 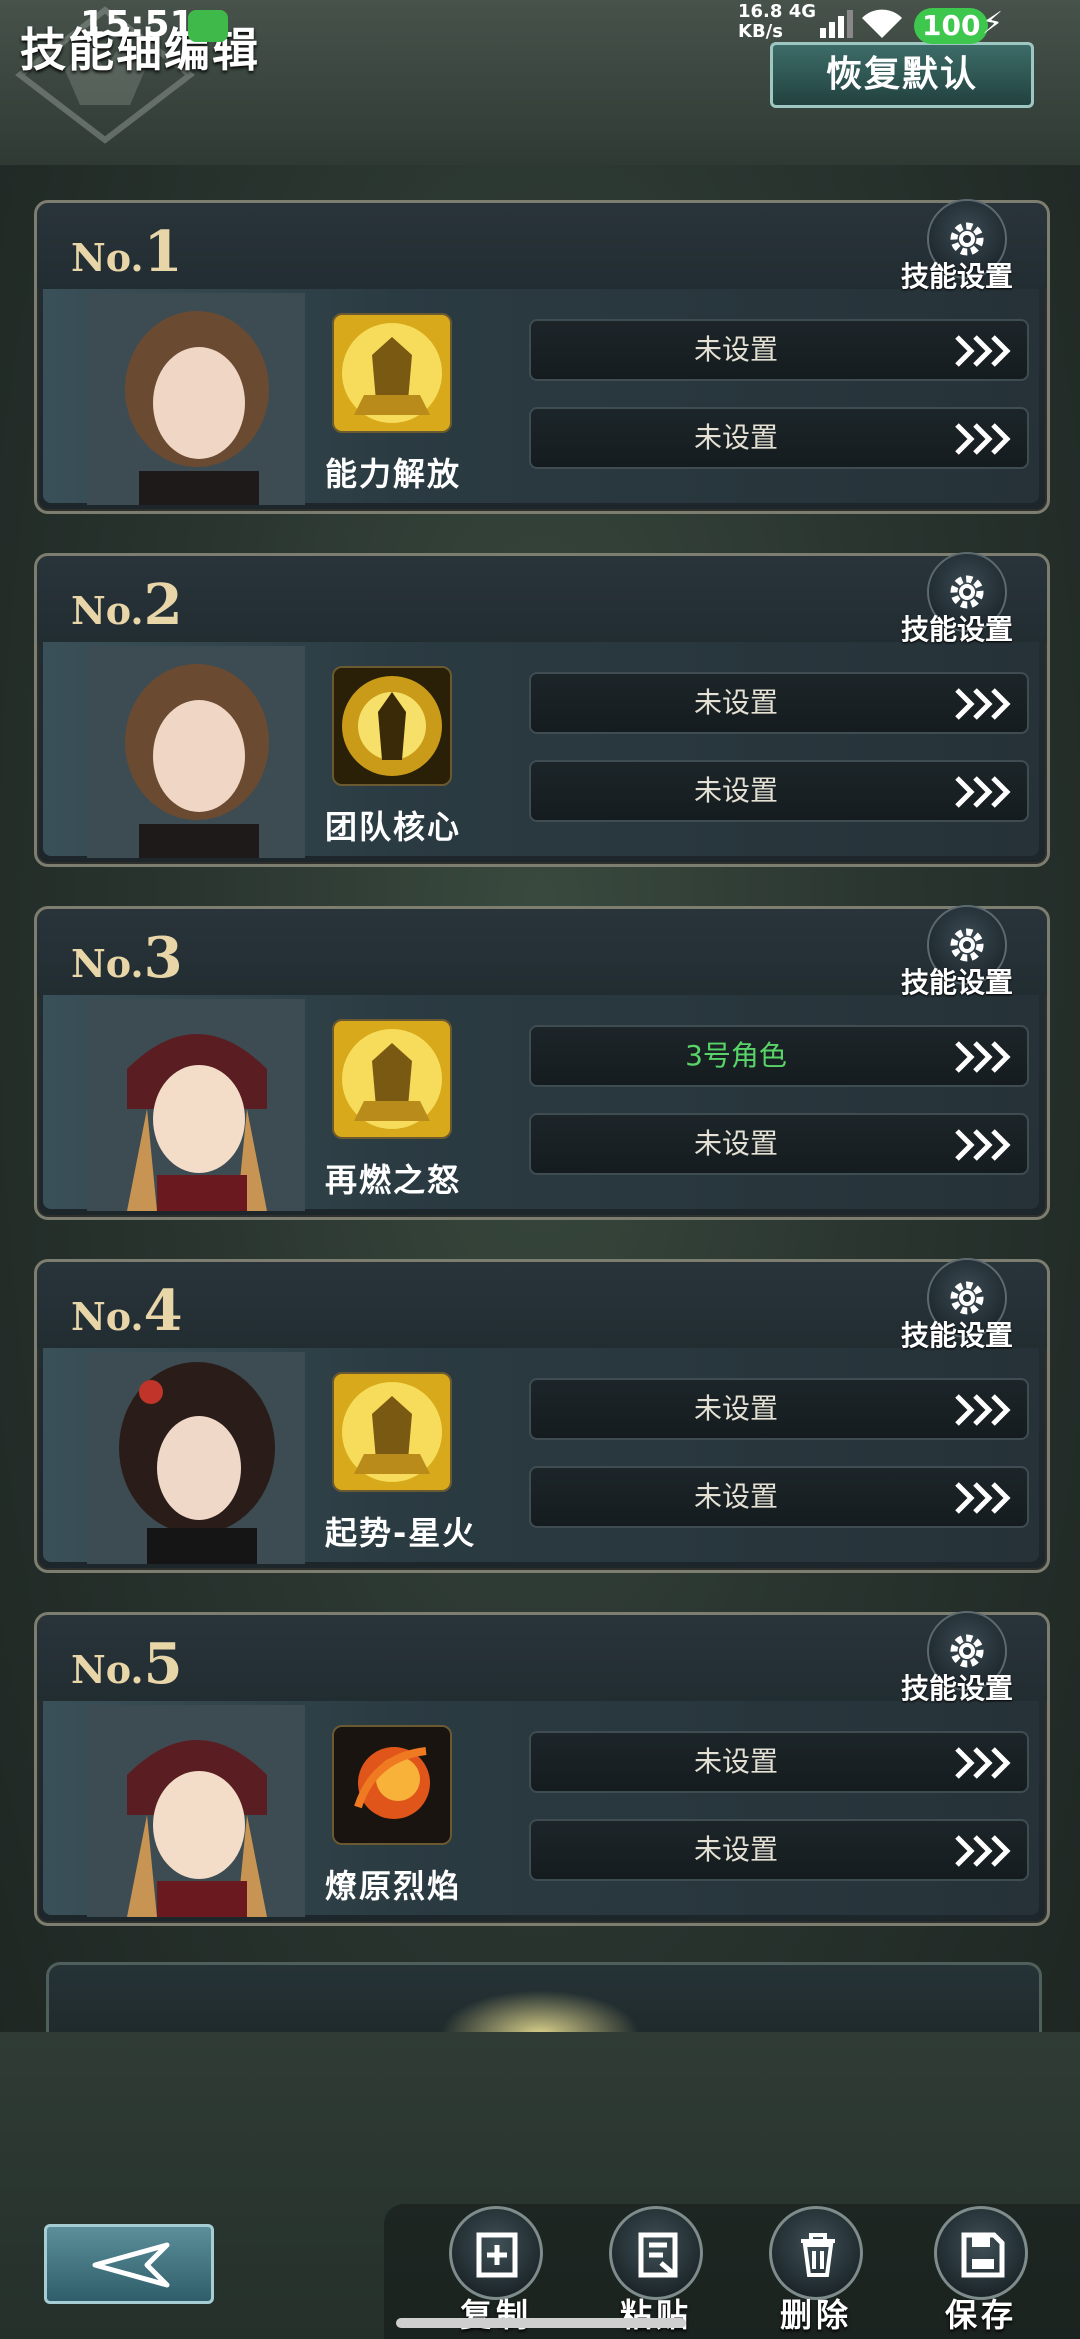 What do you see at coordinates (540, 25) in the screenshot?
I see `status-bar: 15:51 16.8 4G KB/s 100 ⚡` at bounding box center [540, 25].